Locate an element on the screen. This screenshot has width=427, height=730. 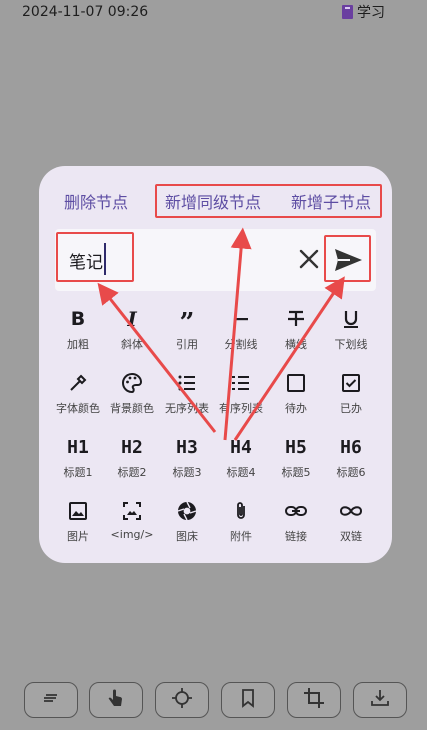
bottom-toolbar is located at coordinates (213, 700).